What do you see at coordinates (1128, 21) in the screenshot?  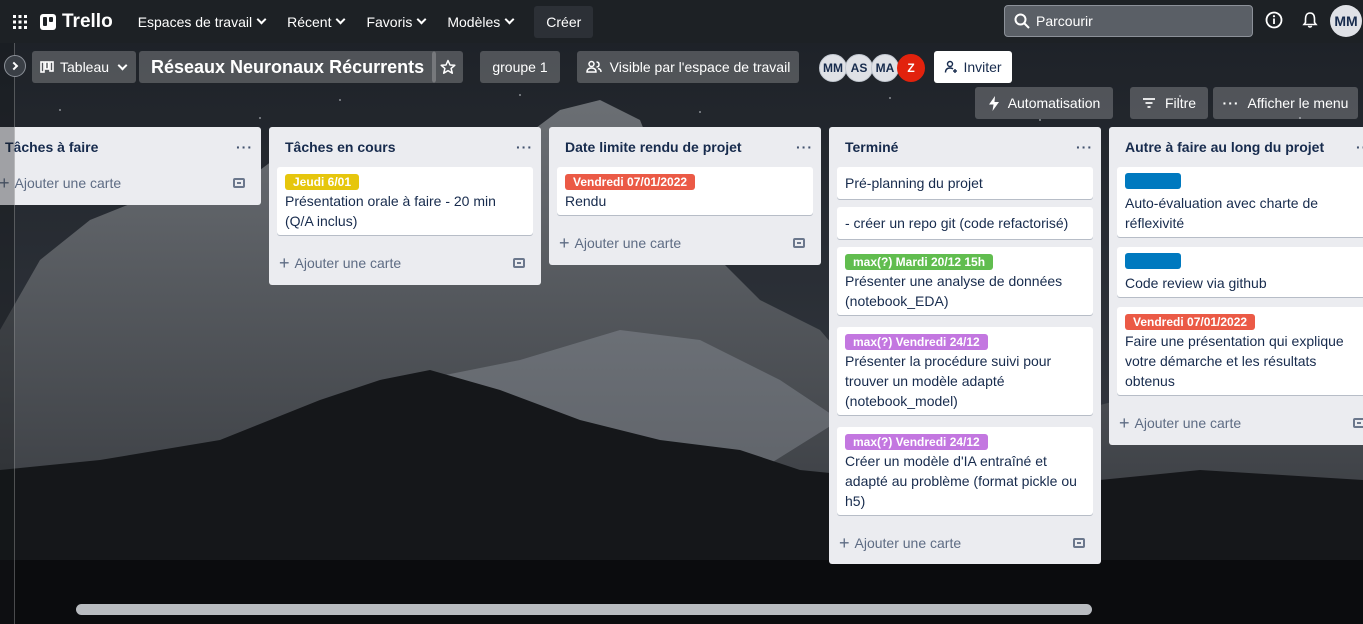 I see `search-input: Parcourir` at bounding box center [1128, 21].